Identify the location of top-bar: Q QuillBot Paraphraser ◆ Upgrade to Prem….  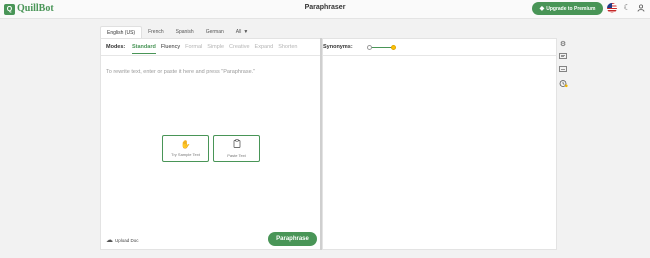
(325, 9).